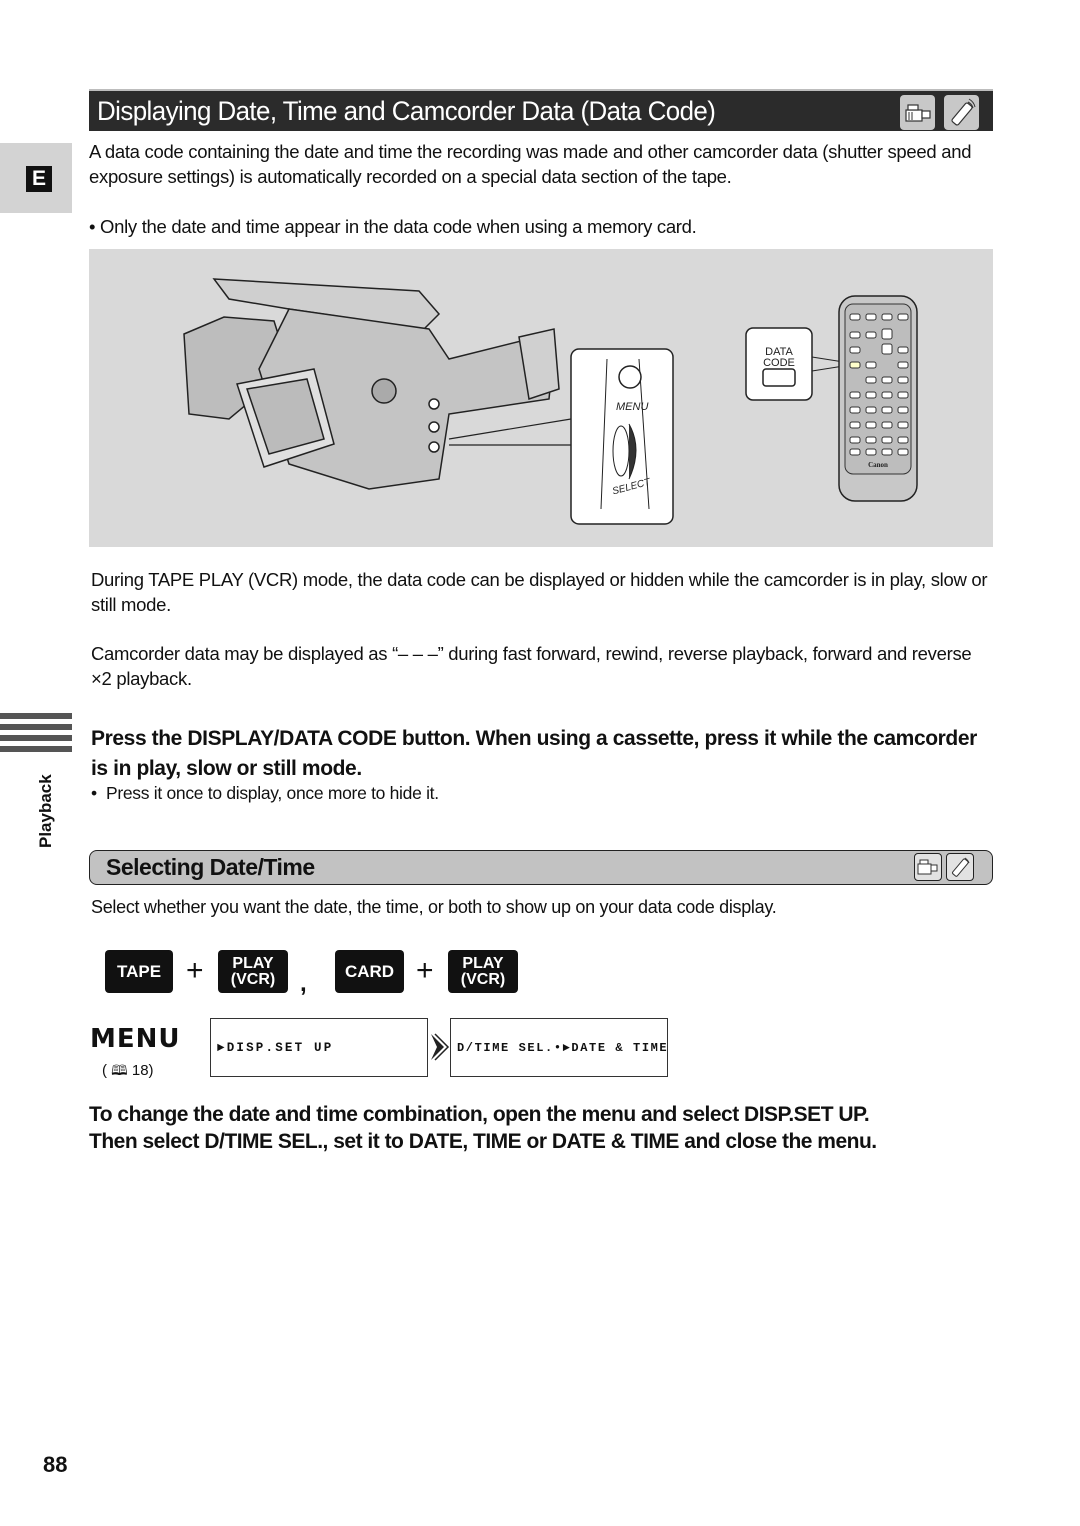 This screenshot has height=1526, width=1080. What do you see at coordinates (559, 1047) in the screenshot?
I see `menu-step-d-time-sel: D/TIME SEL.•►DATE & TIME` at bounding box center [559, 1047].